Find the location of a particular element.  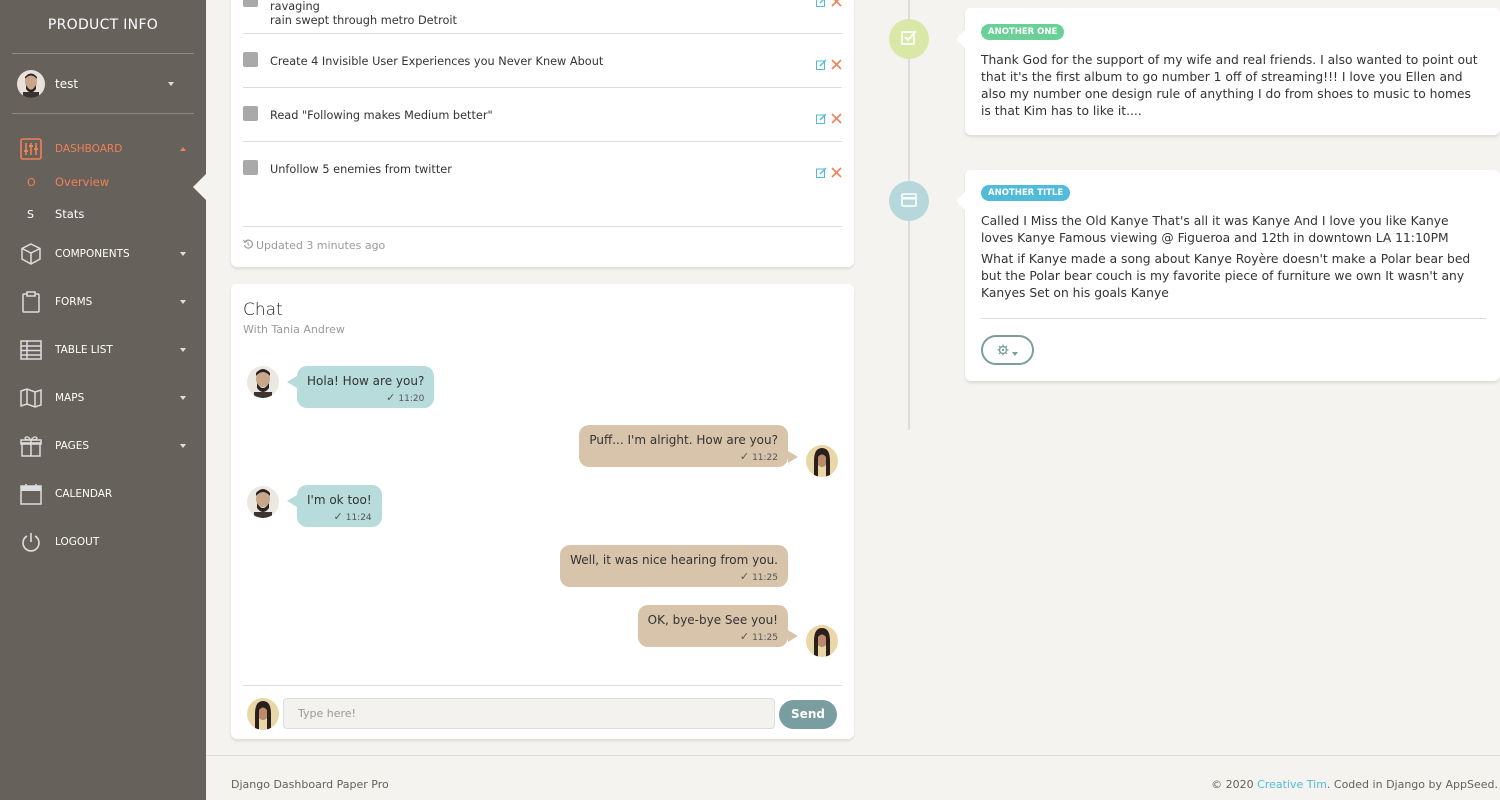

divider is located at coordinates (542, 685).